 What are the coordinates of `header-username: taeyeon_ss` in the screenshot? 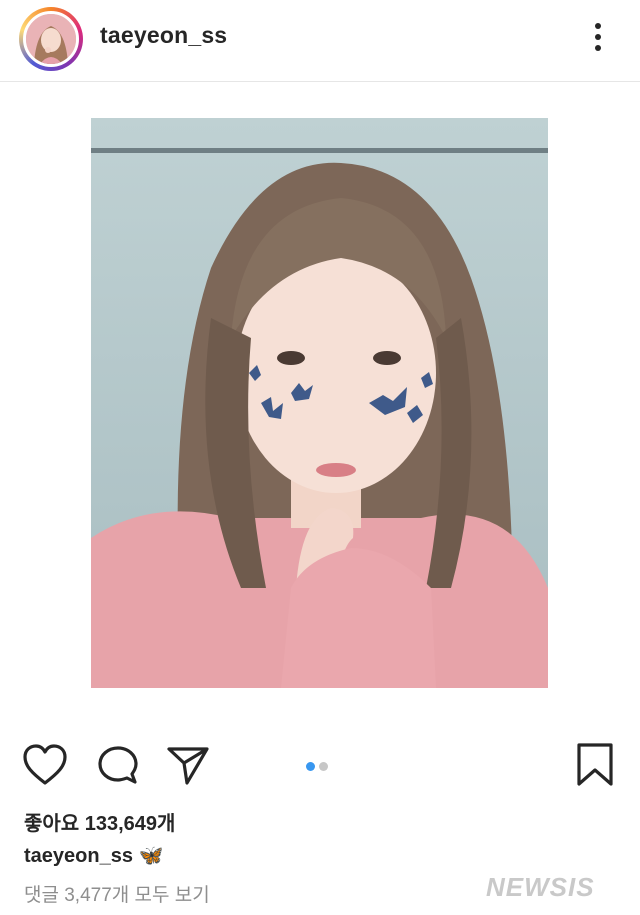 It's located at (163, 35).